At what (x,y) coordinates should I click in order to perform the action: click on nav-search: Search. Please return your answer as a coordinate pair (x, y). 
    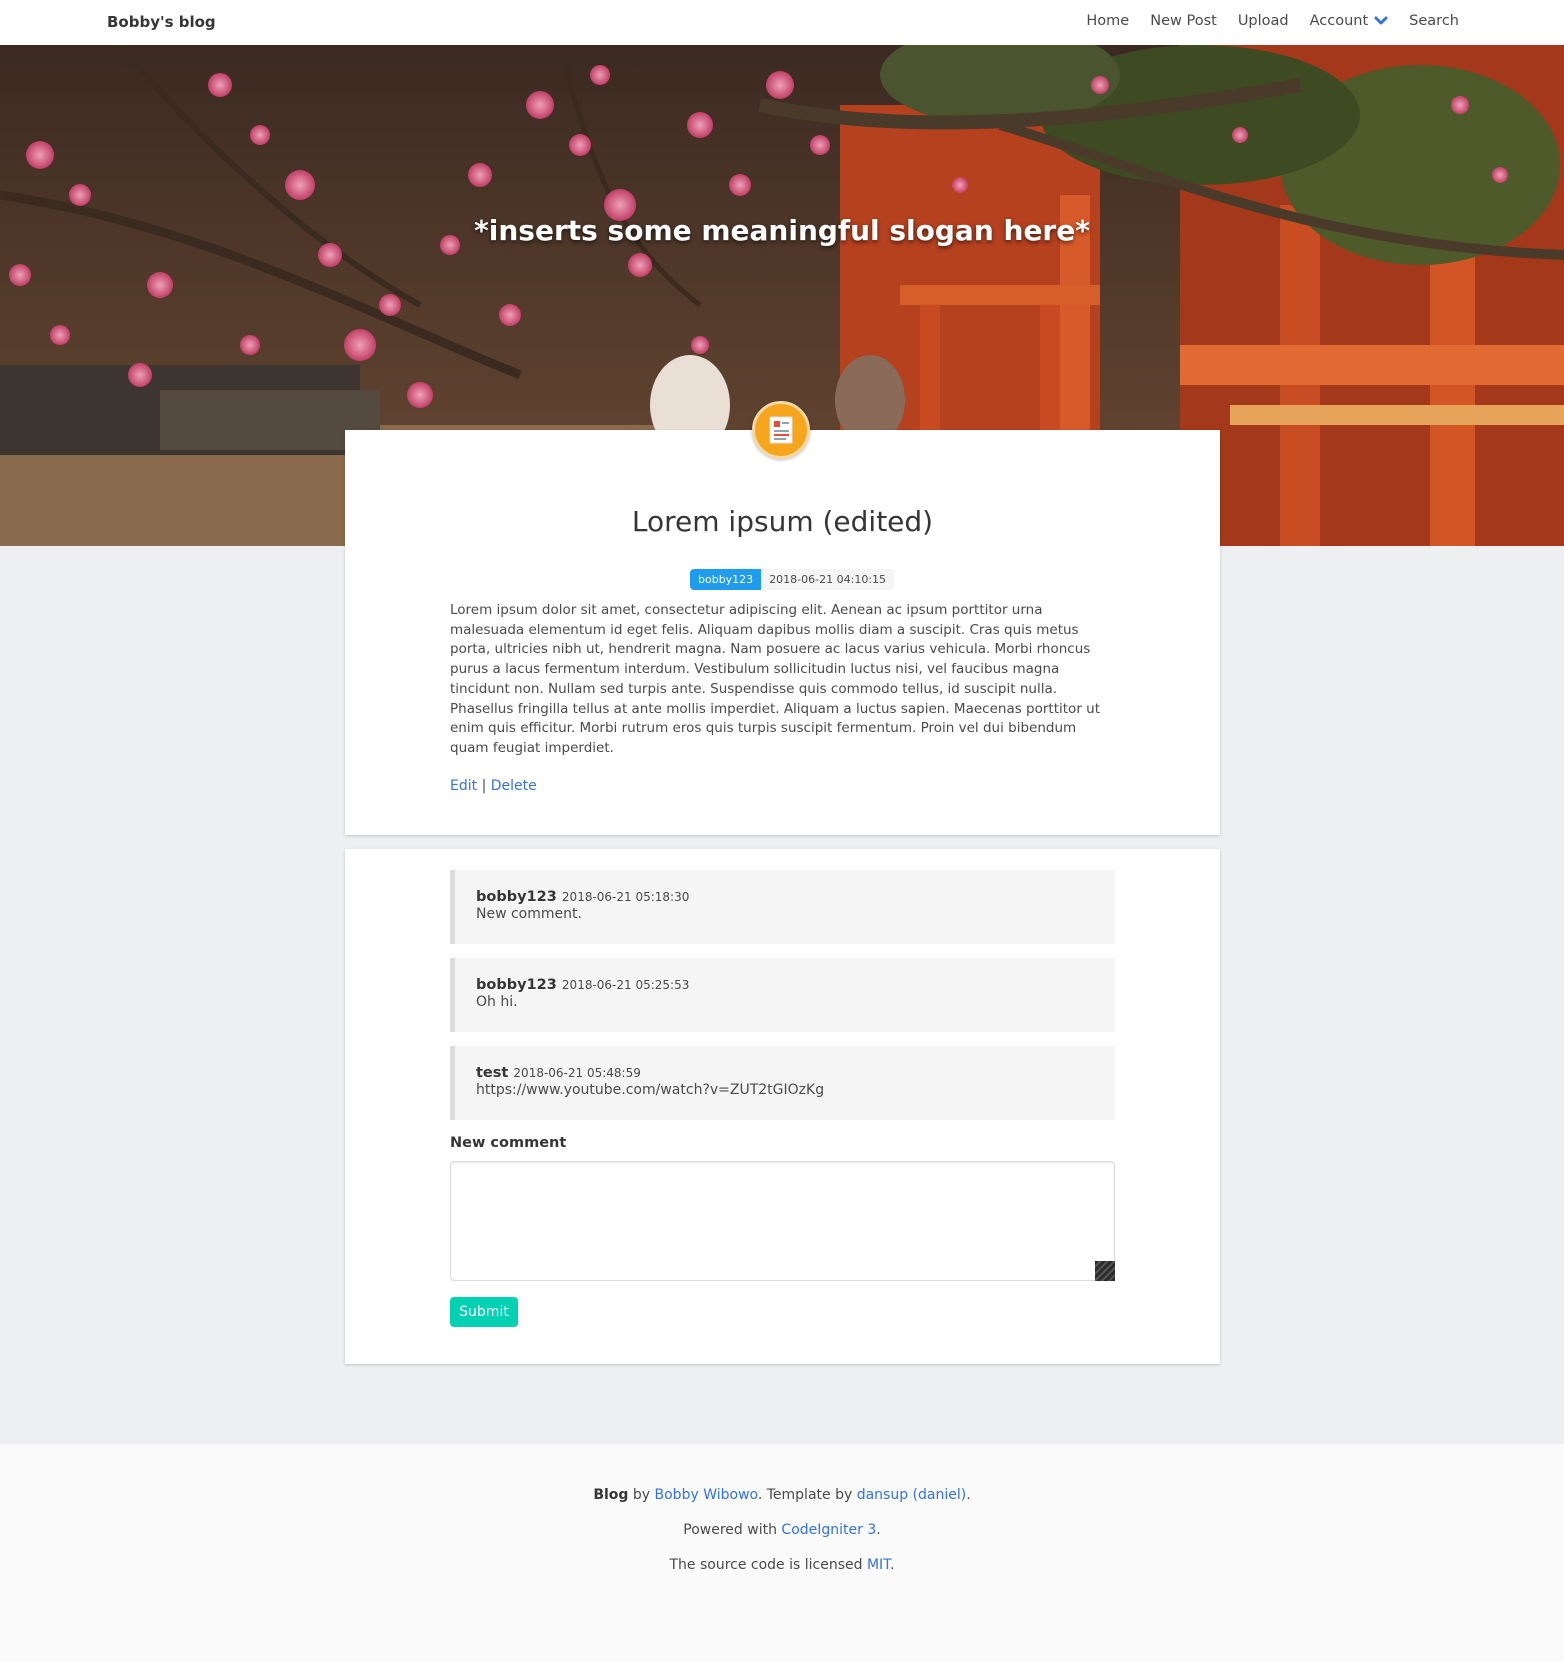
    Looking at the image, I should click on (1434, 21).